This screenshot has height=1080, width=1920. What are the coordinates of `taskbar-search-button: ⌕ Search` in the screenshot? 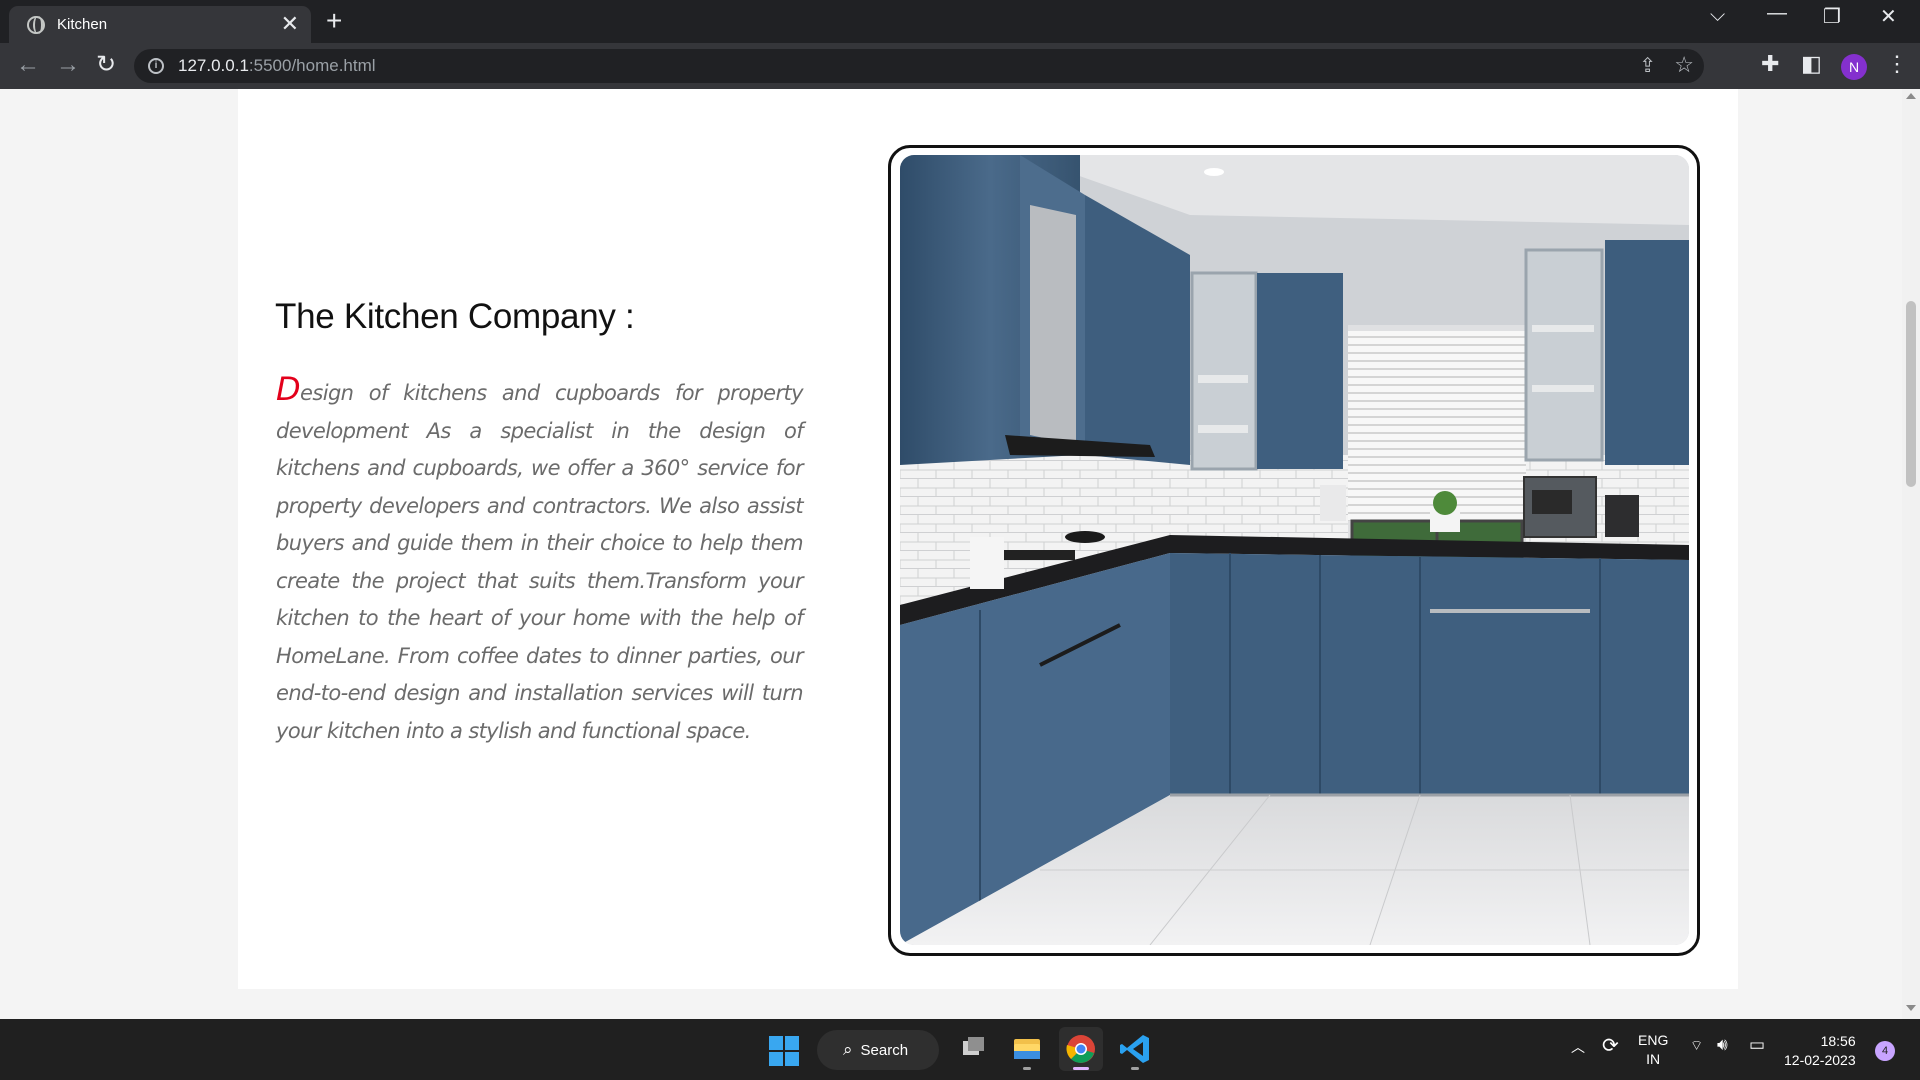 It's located at (878, 1050).